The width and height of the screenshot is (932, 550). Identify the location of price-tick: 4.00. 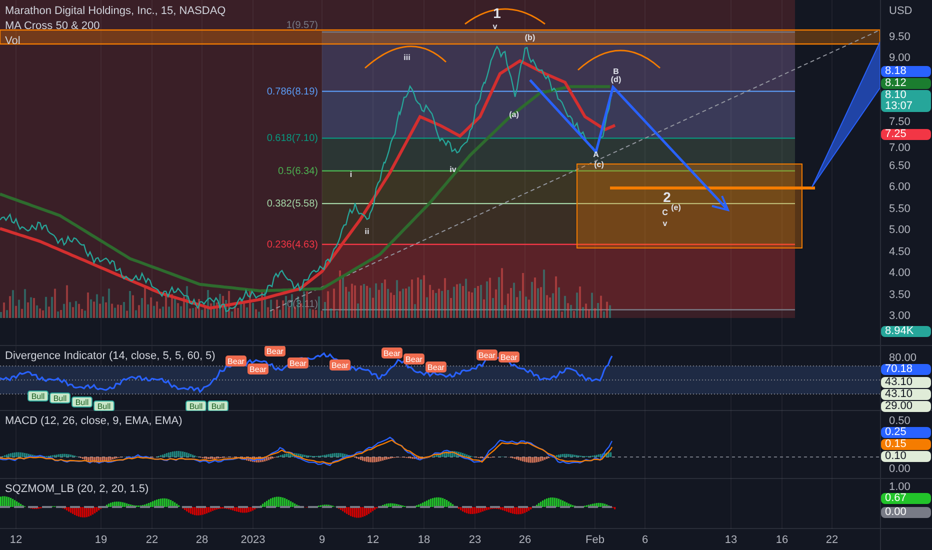
(899, 273).